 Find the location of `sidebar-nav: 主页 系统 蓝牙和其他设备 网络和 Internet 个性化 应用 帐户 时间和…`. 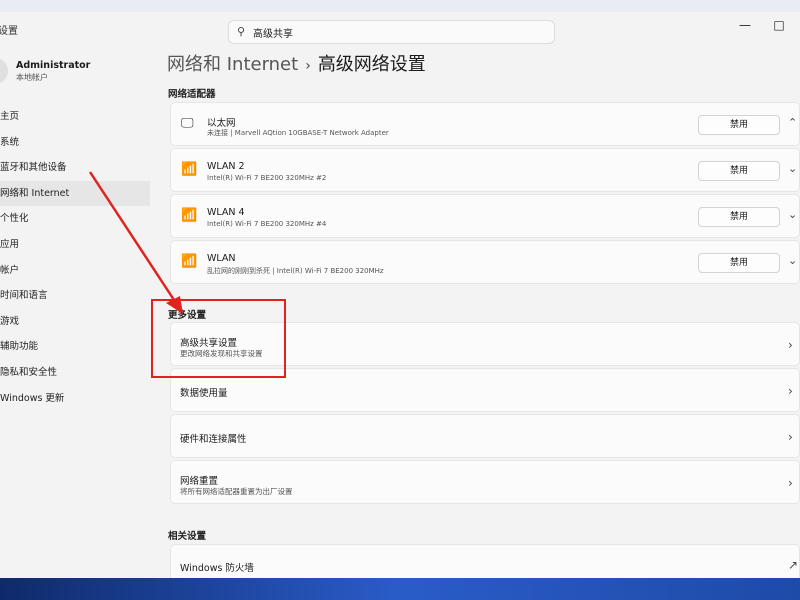

sidebar-nav: 主页 系统 蓝牙和其他设备 网络和 Internet 个性化 应用 帐户 时间和… is located at coordinates (75, 257).